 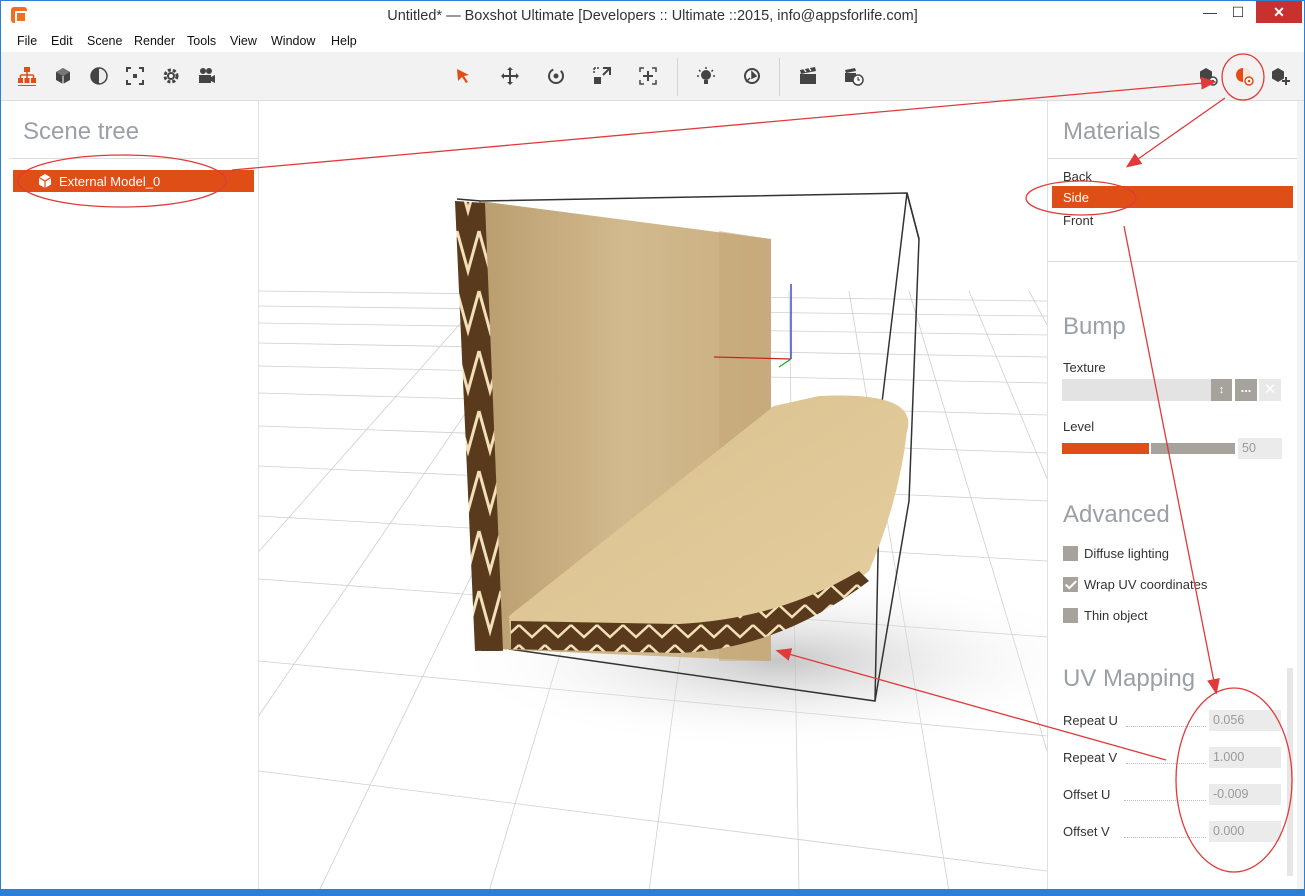 What do you see at coordinates (110, 181) in the screenshot?
I see `tree-item-label: External Model_0` at bounding box center [110, 181].